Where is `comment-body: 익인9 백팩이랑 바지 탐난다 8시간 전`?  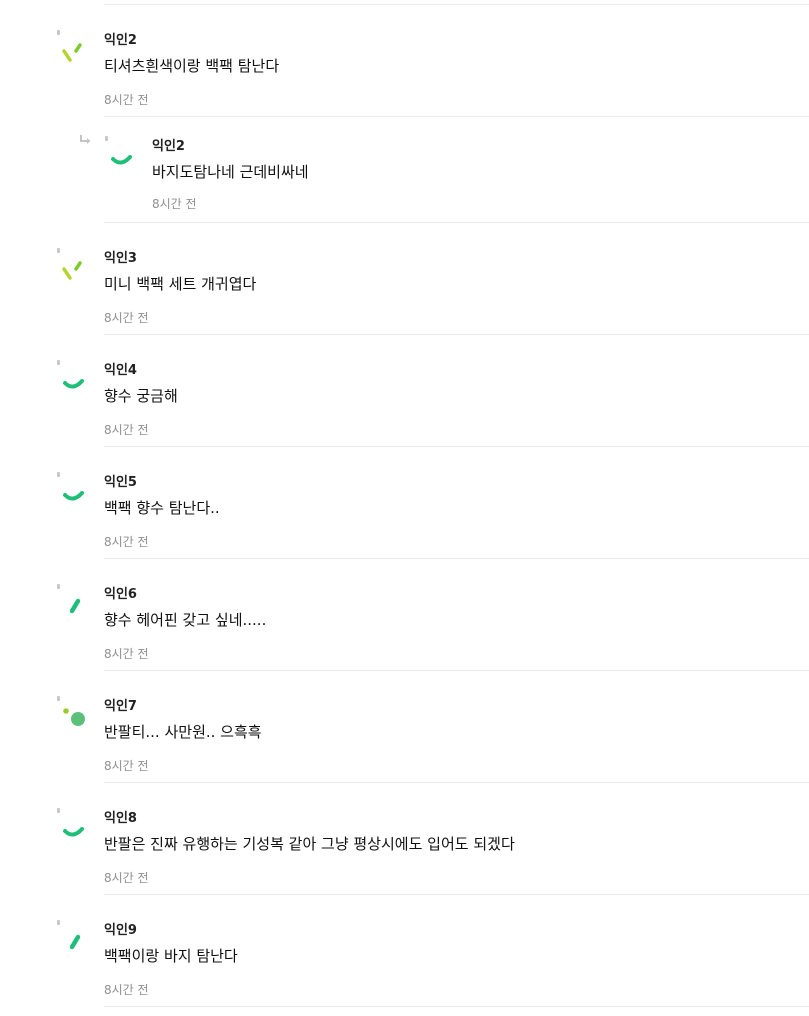
comment-body: 익인9 백팩이랑 바지 탐난다 8시간 전 is located at coordinates (456, 951).